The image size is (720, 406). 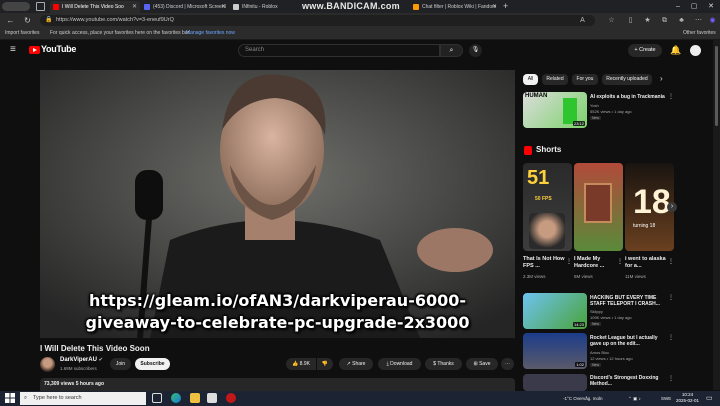 What do you see at coordinates (594, 105) in the screenshot?
I see `rec-channel: Yosh` at bounding box center [594, 105].